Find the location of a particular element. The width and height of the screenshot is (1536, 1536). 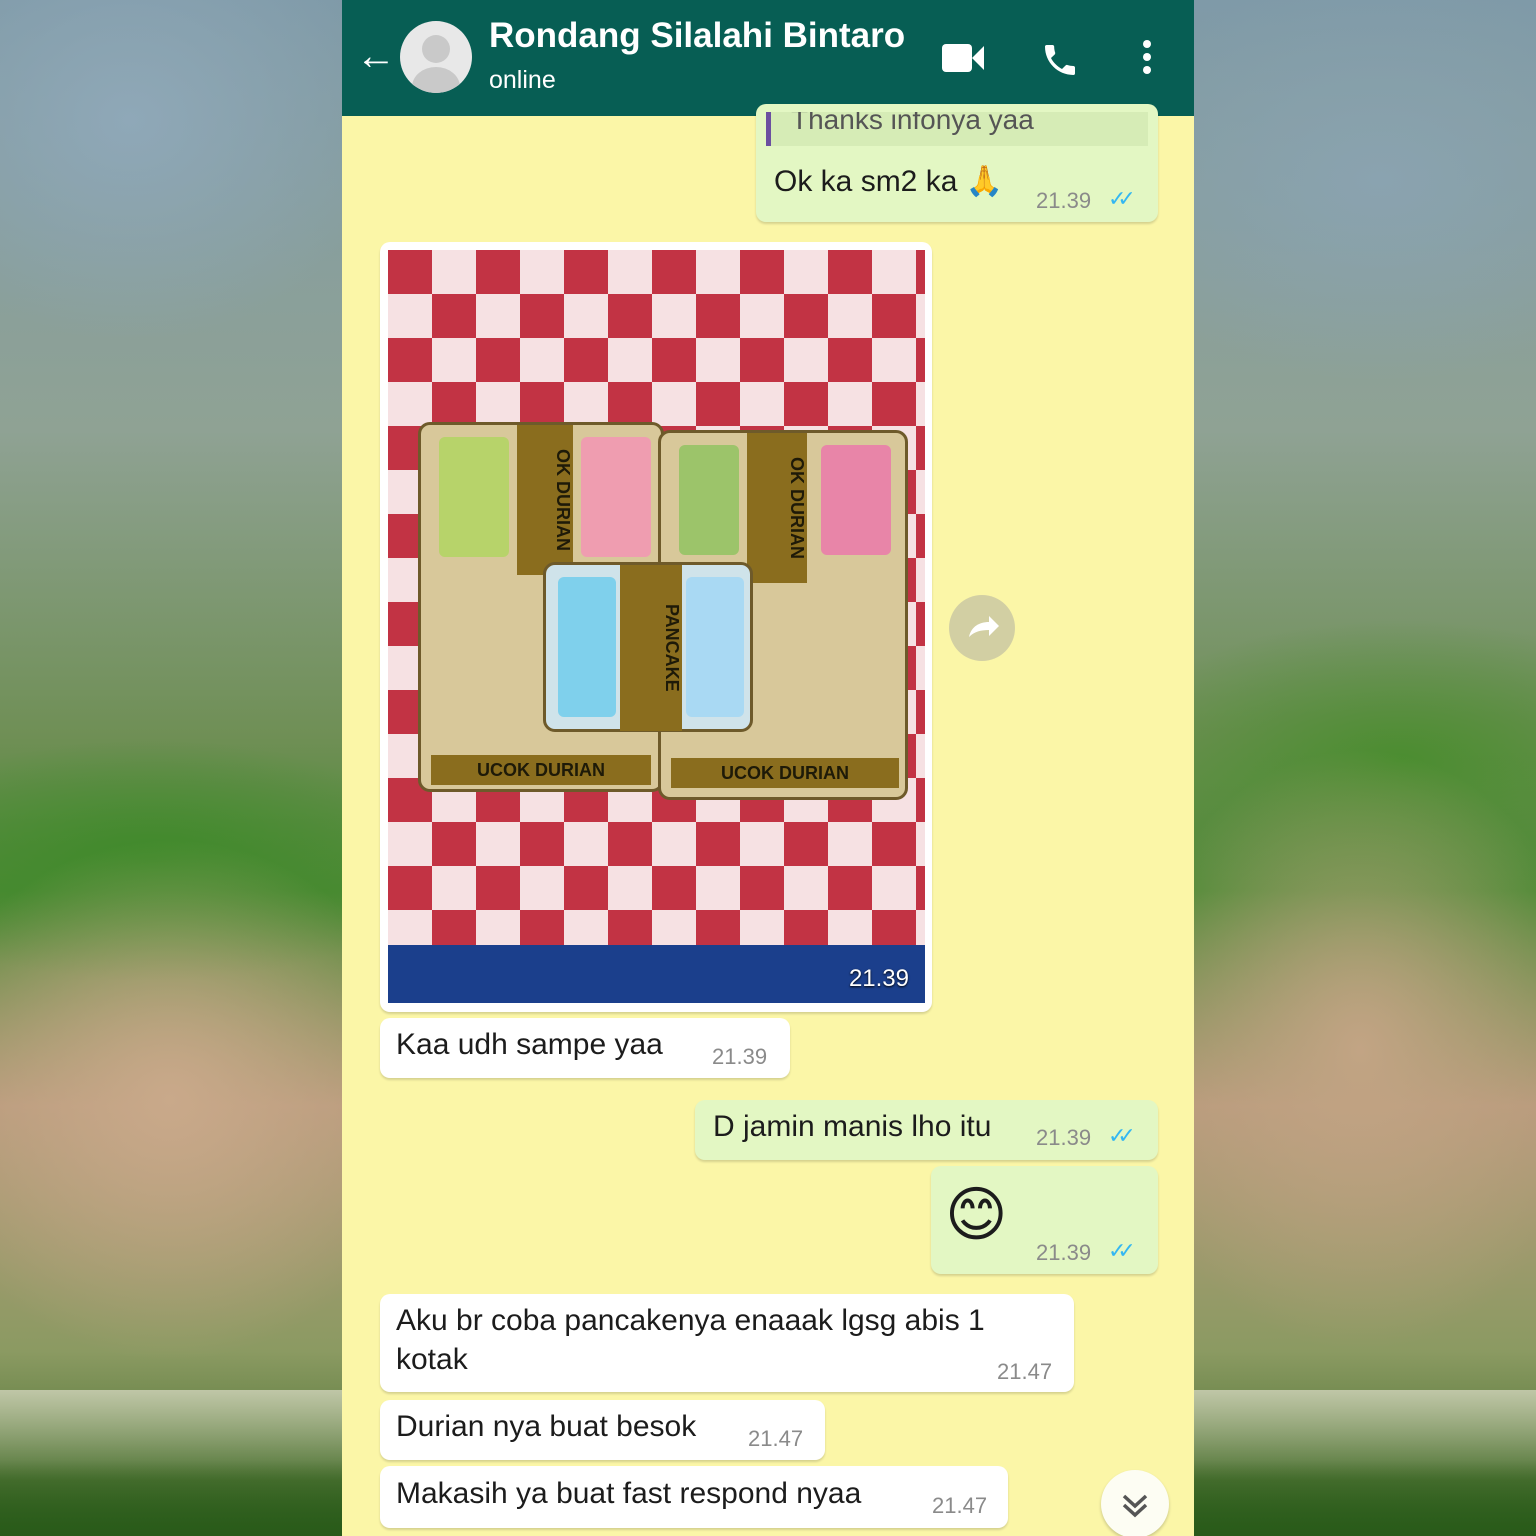

forward-icon is located at coordinates (982, 628).